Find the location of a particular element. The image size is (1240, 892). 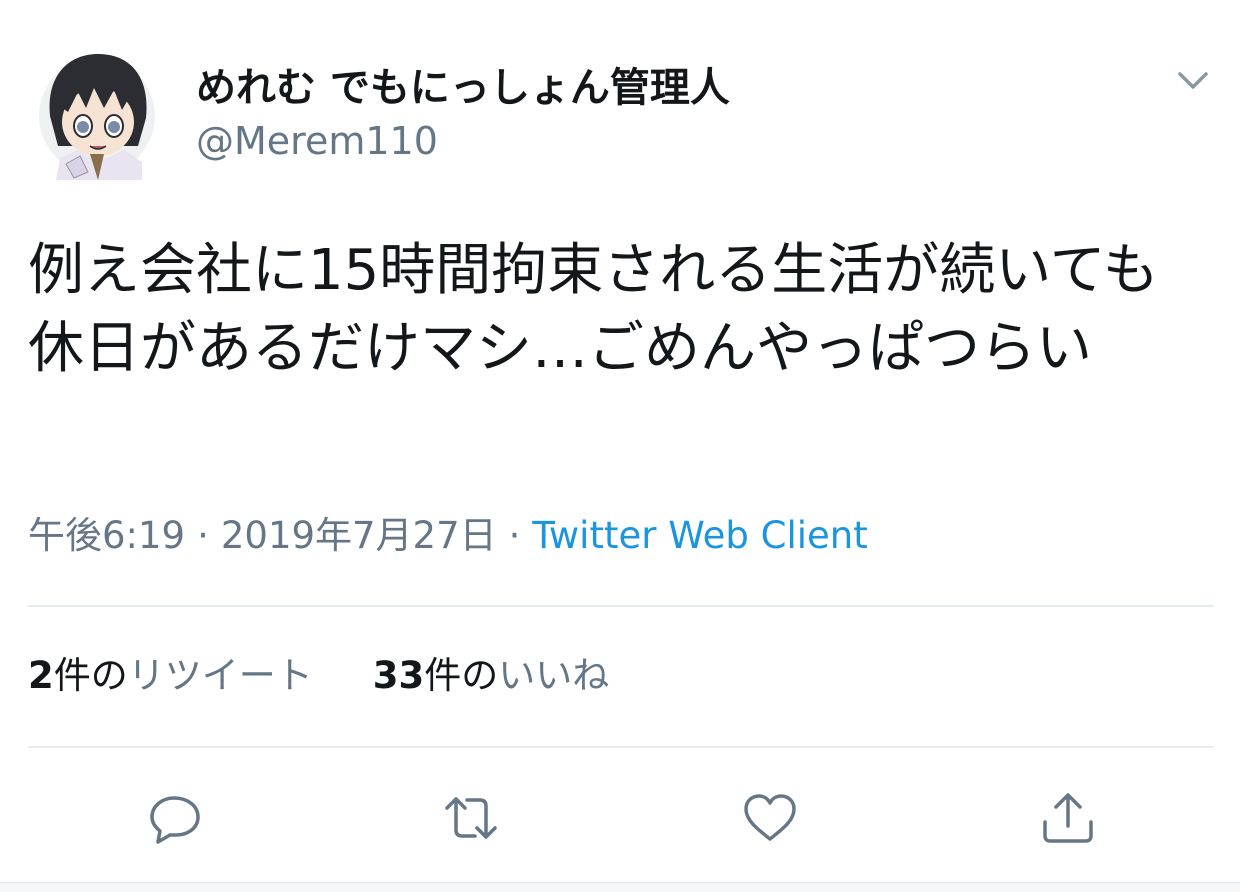

reply-icon is located at coordinates (176, 818).